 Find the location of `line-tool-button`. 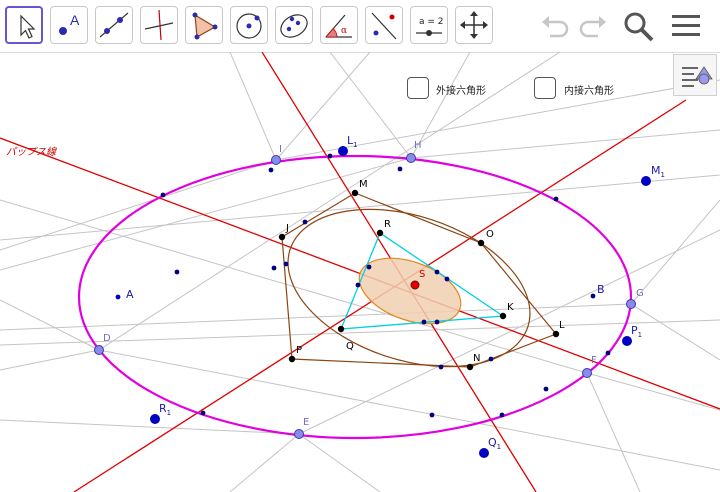

line-tool-button is located at coordinates (114, 25).